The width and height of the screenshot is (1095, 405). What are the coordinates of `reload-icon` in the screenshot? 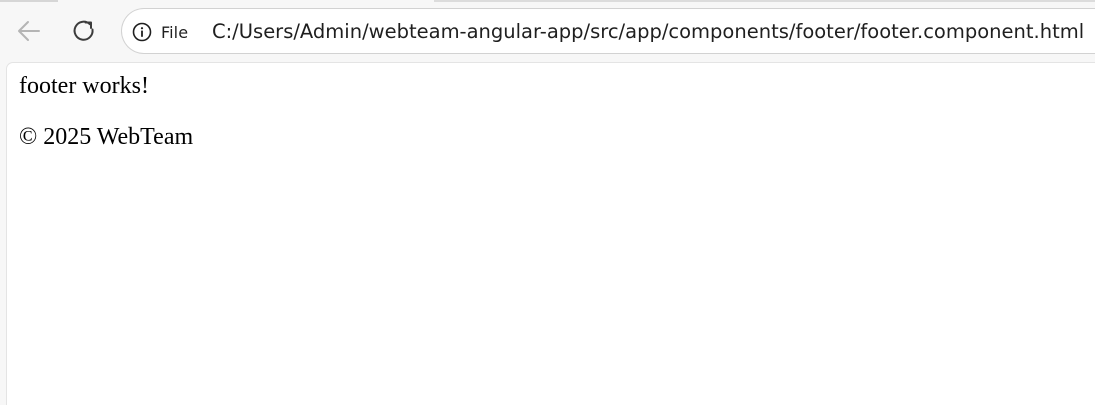 It's located at (83, 30).